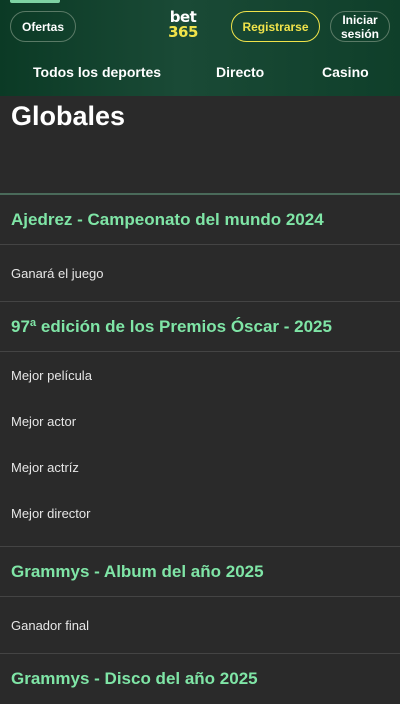 The height and width of the screenshot is (704, 400). Describe the element at coordinates (345, 72) in the screenshot. I see `nav-casino: Casino` at that location.